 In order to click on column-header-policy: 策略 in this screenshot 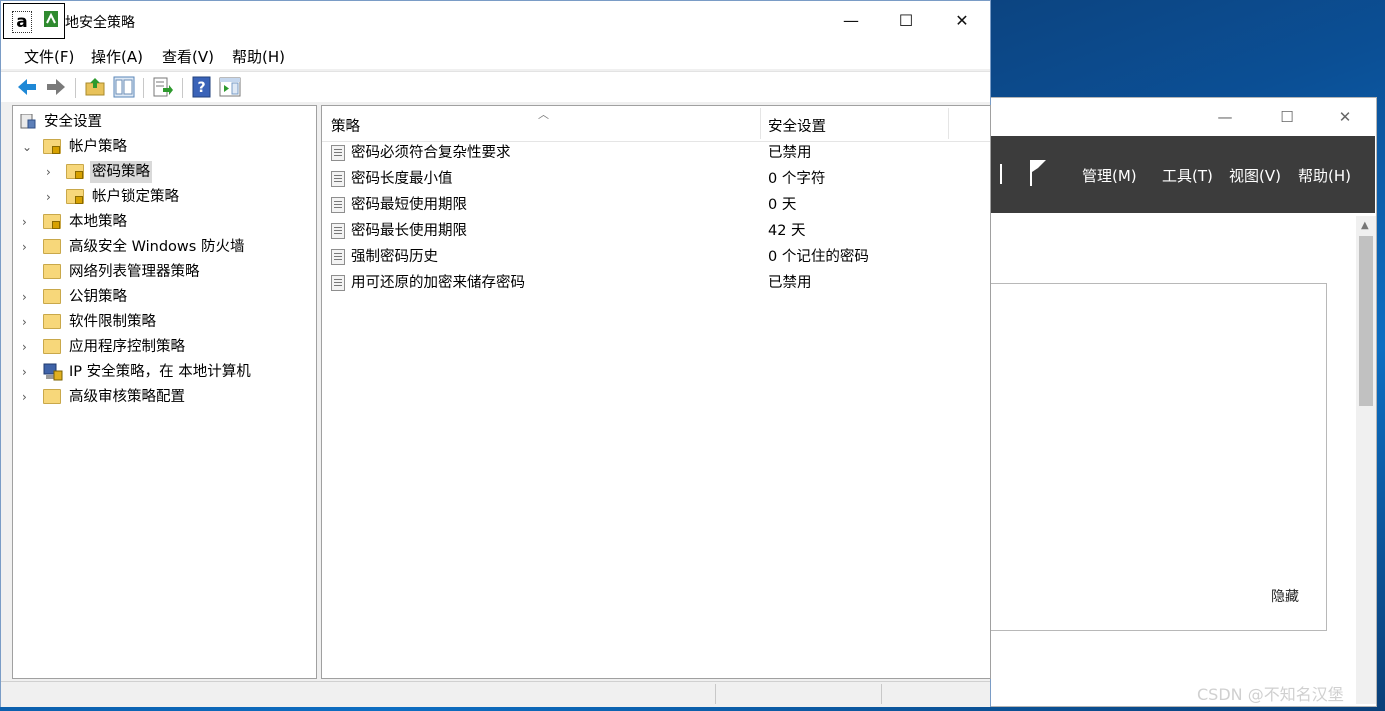, I will do `click(345, 125)`.